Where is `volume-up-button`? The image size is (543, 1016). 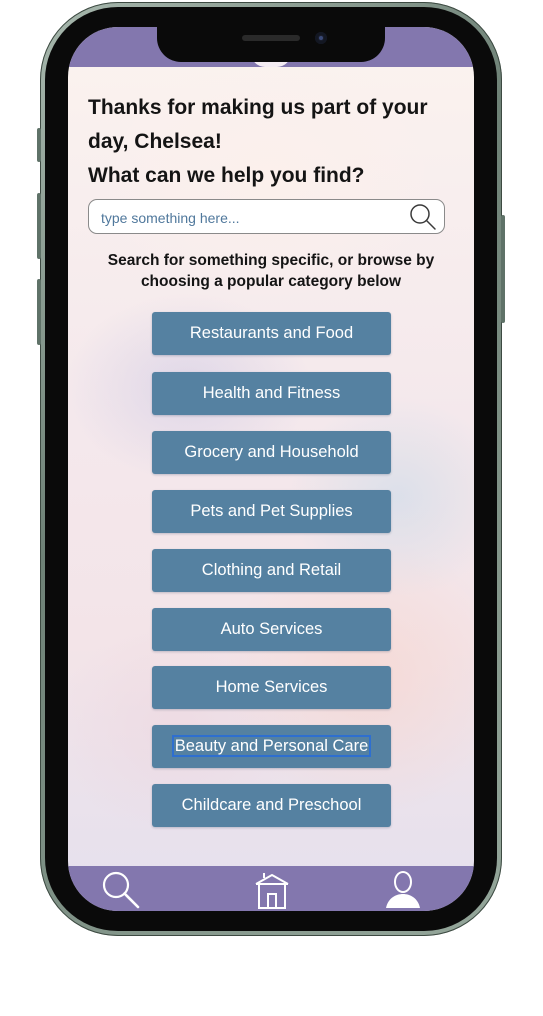
volume-up-button is located at coordinates (39, 226).